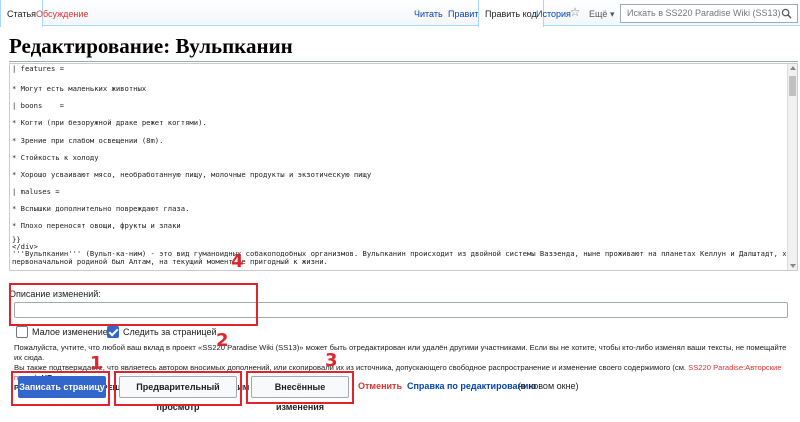 This screenshot has height=422, width=800. What do you see at coordinates (471, 386) in the screenshot?
I see `editing-help-link: Справка по редактированию` at bounding box center [471, 386].